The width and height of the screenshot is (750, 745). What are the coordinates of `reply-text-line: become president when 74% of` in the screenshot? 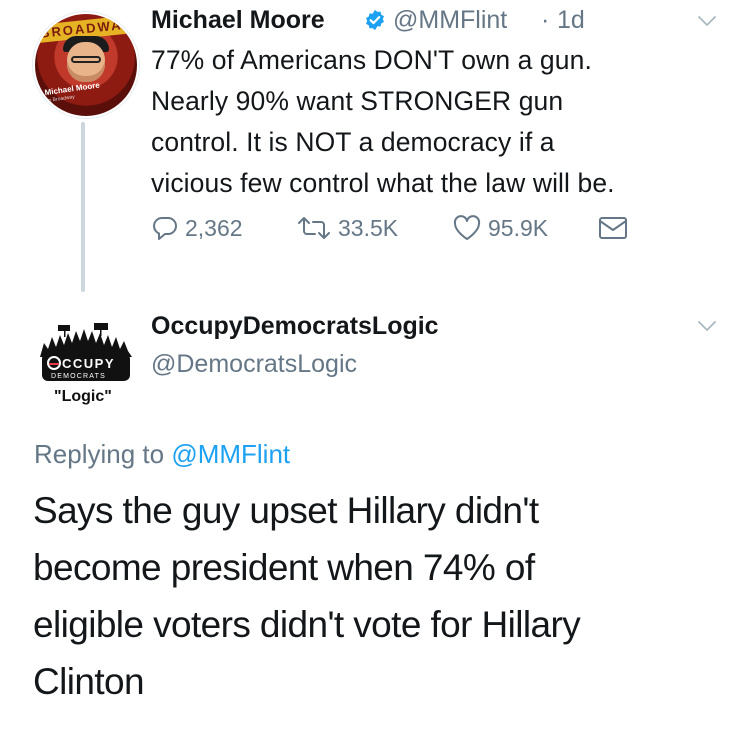 It's located at (284, 567).